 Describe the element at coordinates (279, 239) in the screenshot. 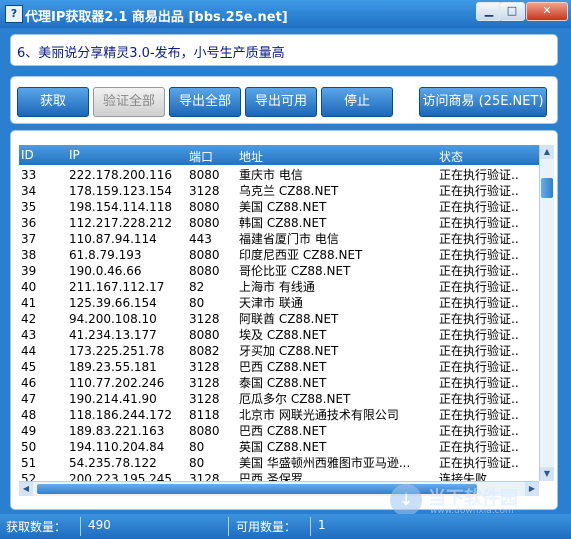

I see `table-row: 37 110.87.94.114 443 福建省厦门市 电信 正在执行验证..` at that location.